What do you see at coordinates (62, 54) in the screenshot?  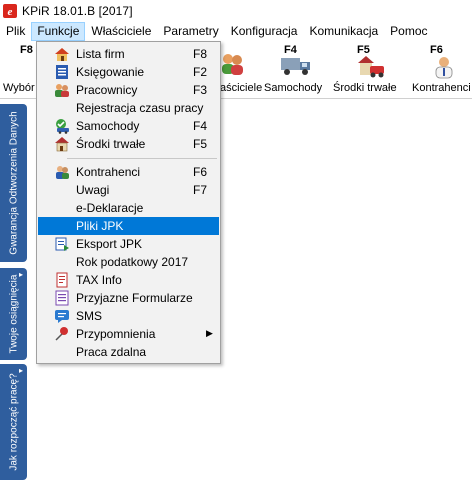 I see `house-icon` at bounding box center [62, 54].